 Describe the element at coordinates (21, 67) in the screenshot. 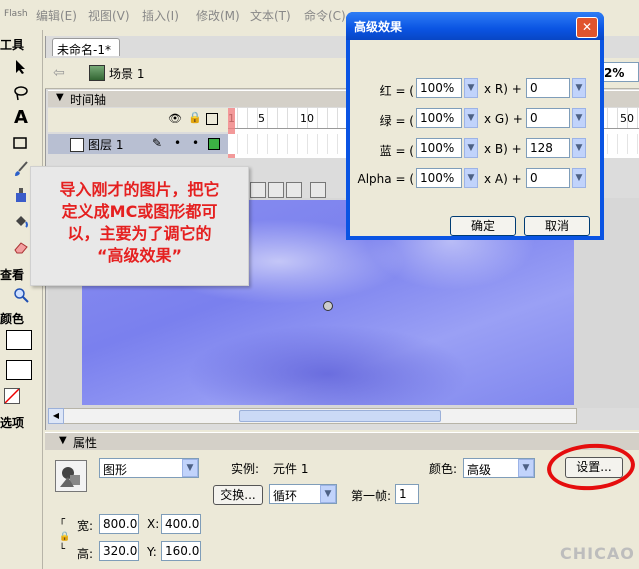

I see `arrow-tool-icon` at that location.